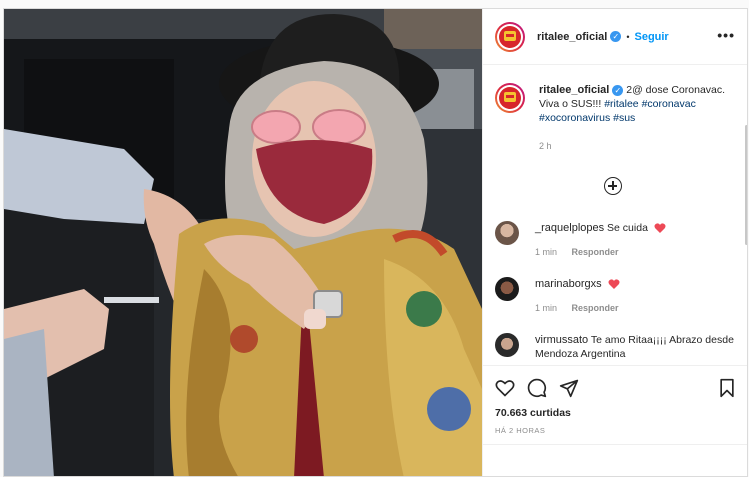 This screenshot has height=477, width=749. What do you see at coordinates (574, 90) in the screenshot?
I see `caption-username: ritalee_oficial` at bounding box center [574, 90].